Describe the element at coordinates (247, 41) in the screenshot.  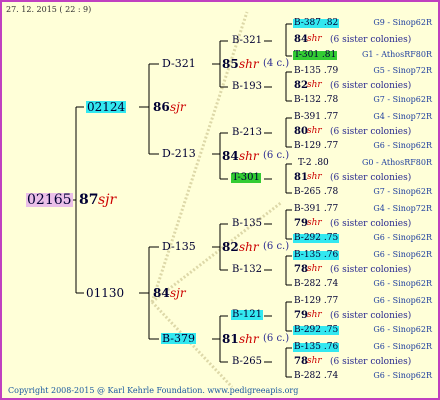
I see `great-grandparent-queen-id: B-321` at that location.